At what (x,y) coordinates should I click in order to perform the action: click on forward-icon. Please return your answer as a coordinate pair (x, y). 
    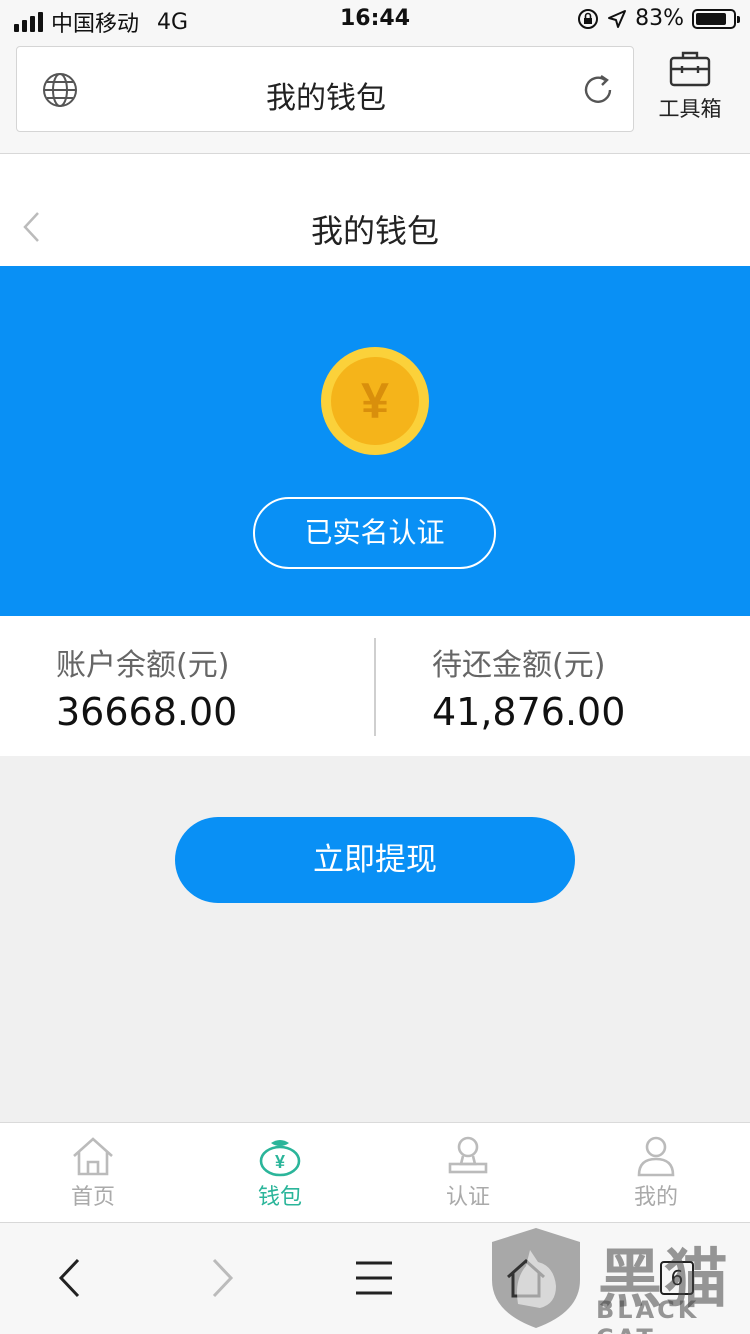
    Looking at the image, I should click on (223, 1278).